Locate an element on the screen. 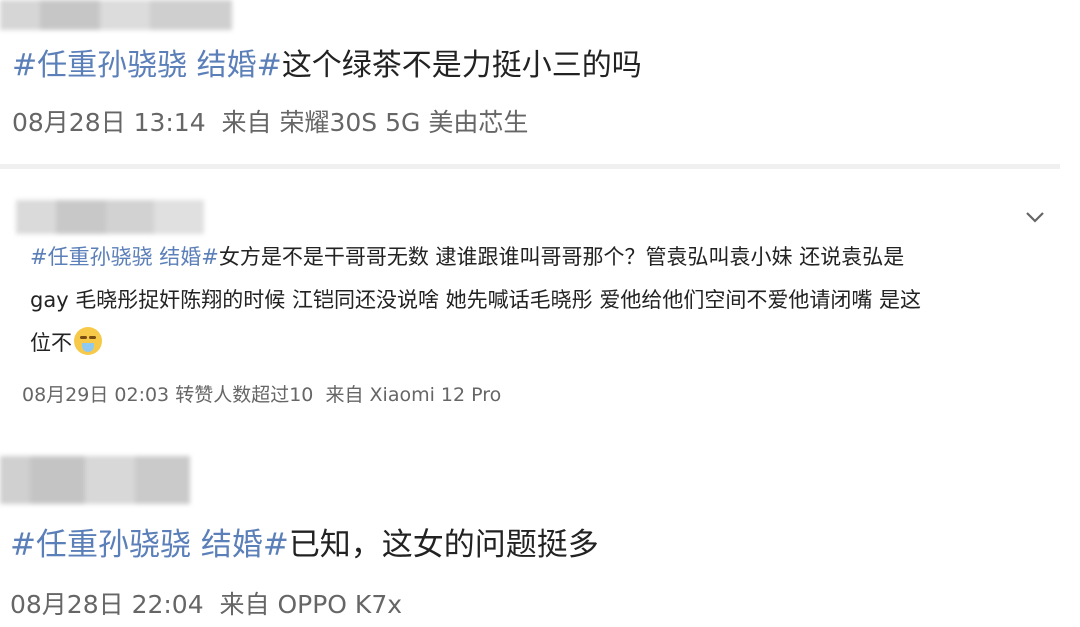  comment-meta: 08月29日 02:03 转赞人数超过10 来自 Xiaomi 12 Pro is located at coordinates (261, 395).